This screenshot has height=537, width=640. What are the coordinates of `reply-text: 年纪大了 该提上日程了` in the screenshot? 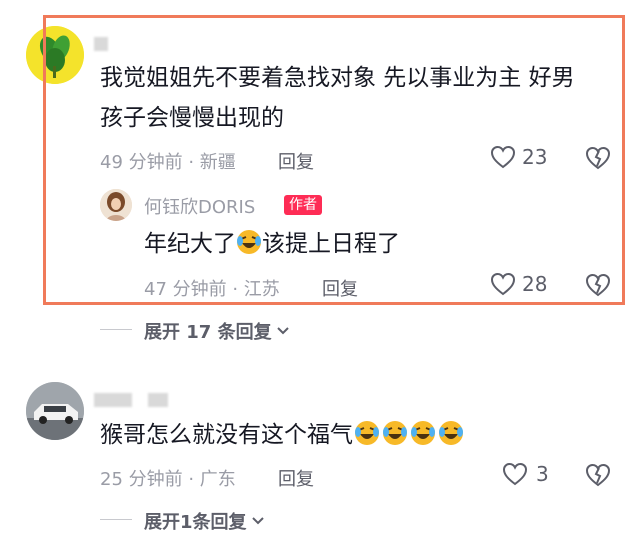 It's located at (272, 246).